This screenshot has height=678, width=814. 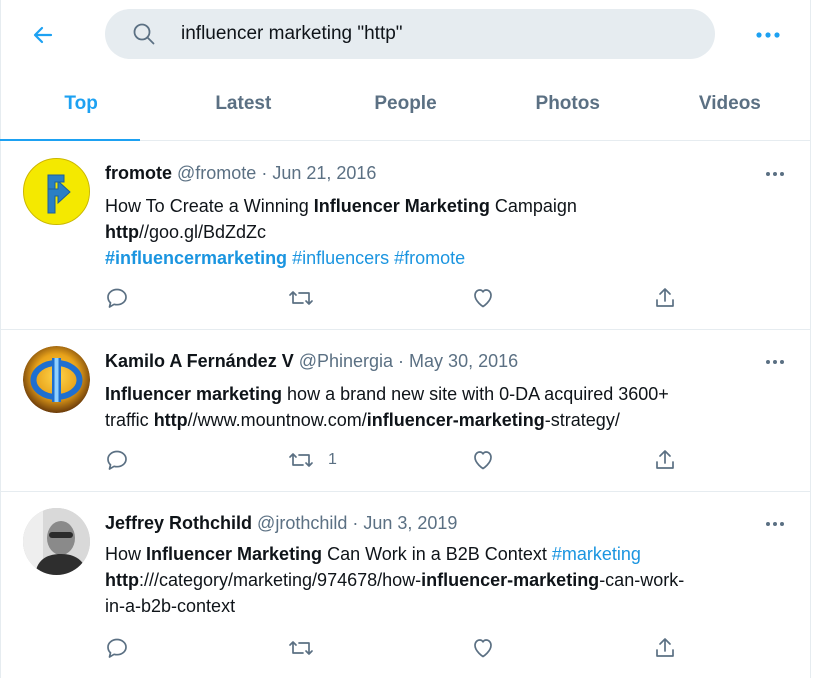 I want to click on highlight: Influencer marketing, so click(x=194, y=394).